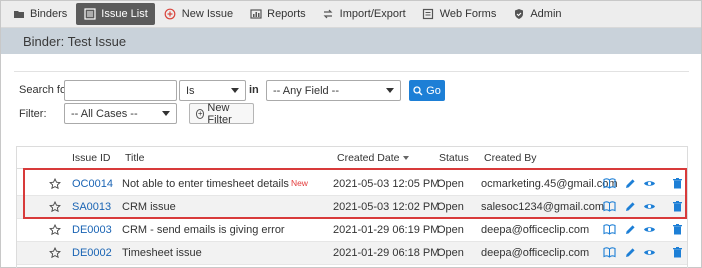 The width and height of the screenshot is (702, 268). I want to click on plus-circle-icon, so click(170, 14).